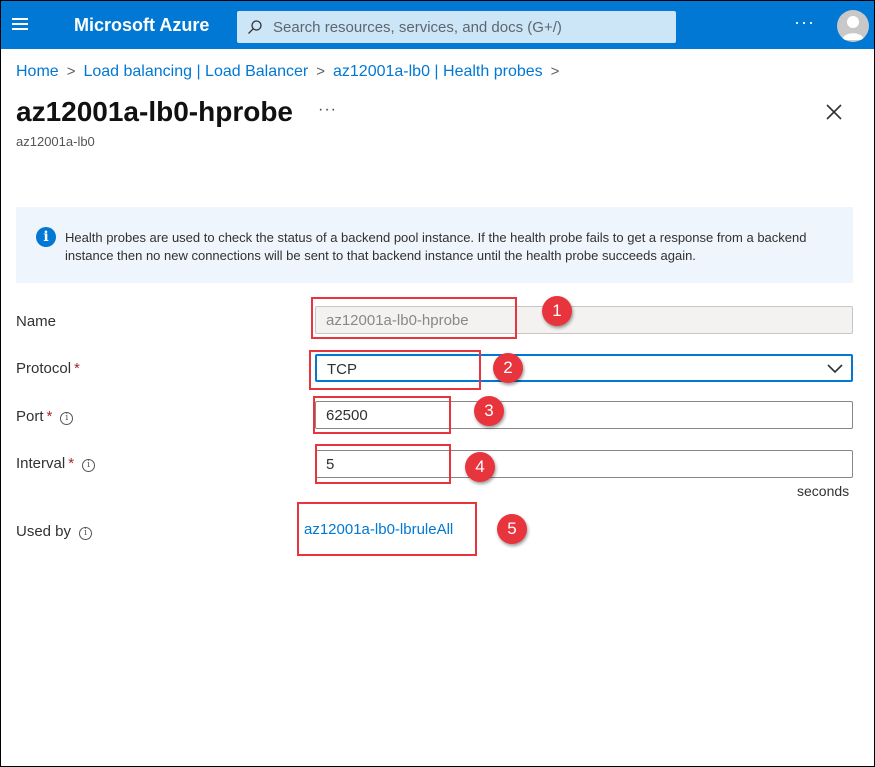  I want to click on annotation-badge: 3, so click(489, 411).